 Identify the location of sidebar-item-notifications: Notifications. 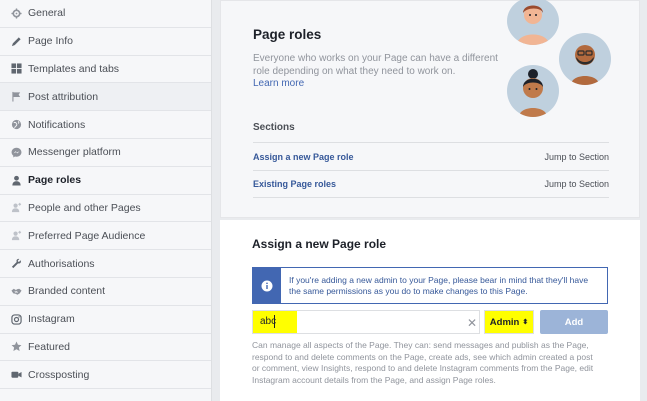
(105, 125).